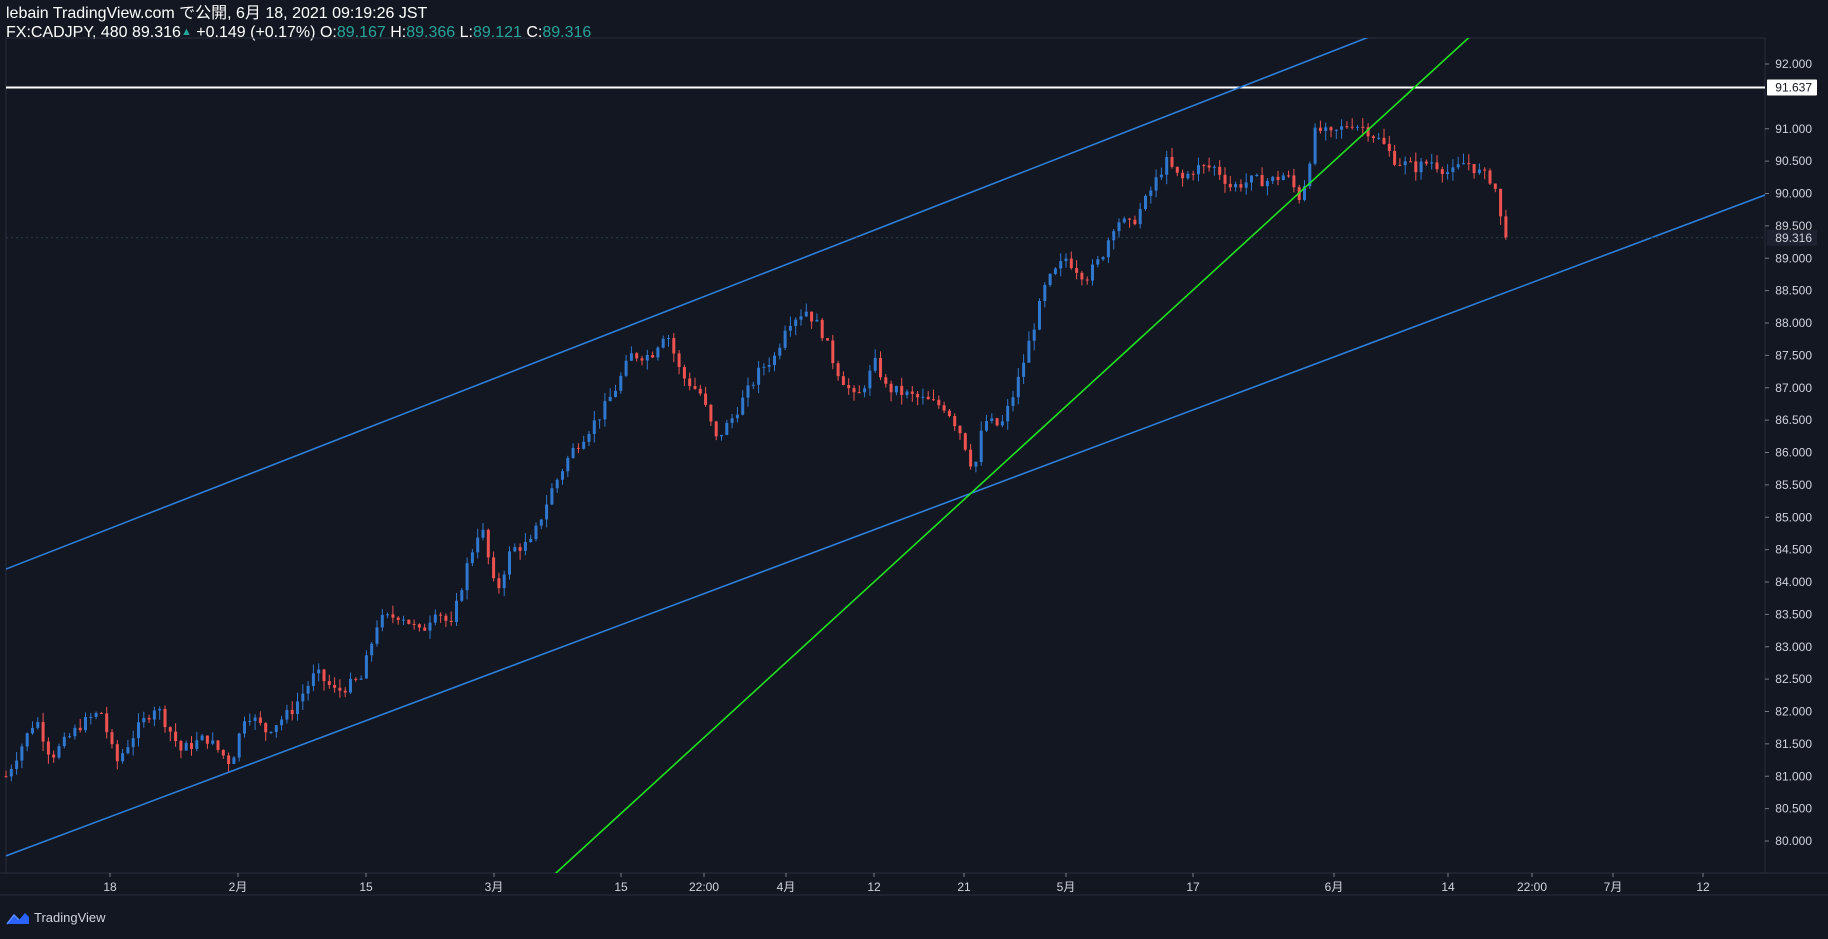 The height and width of the screenshot is (939, 1828). Describe the element at coordinates (1793, 258) in the screenshot. I see `price-tick-label: 89.000` at that location.